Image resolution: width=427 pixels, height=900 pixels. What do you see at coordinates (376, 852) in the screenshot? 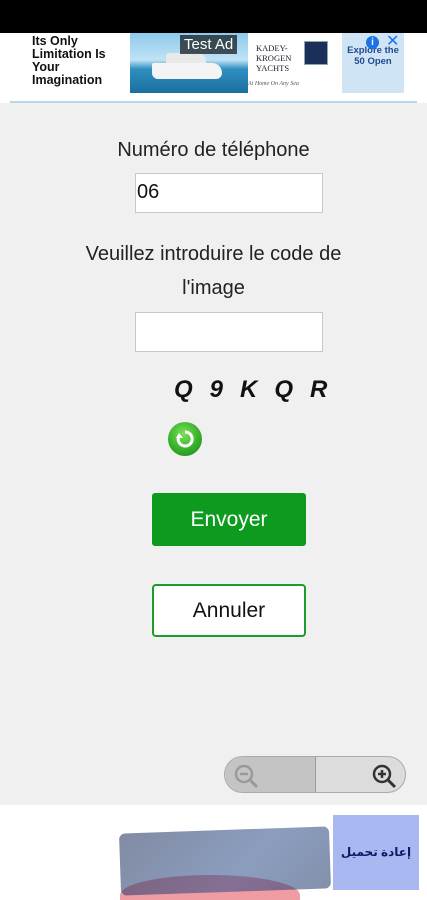
I see `reload-ad-button: إعادة تحميل` at bounding box center [376, 852].